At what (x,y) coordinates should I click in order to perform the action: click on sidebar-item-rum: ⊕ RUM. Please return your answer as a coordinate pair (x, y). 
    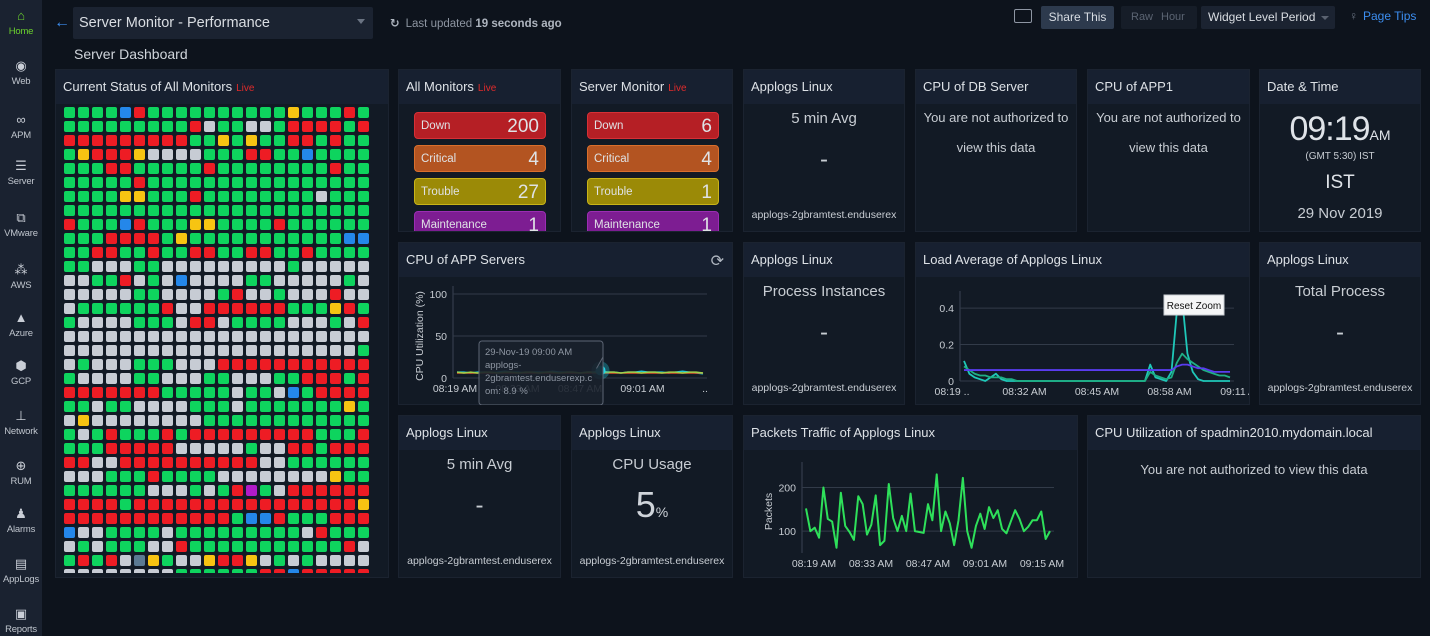
    Looking at the image, I should click on (21, 472).